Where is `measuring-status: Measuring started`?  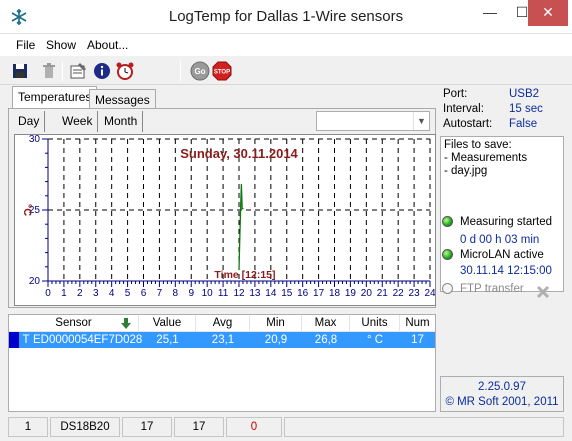
measuring-status: Measuring started is located at coordinates (506, 222).